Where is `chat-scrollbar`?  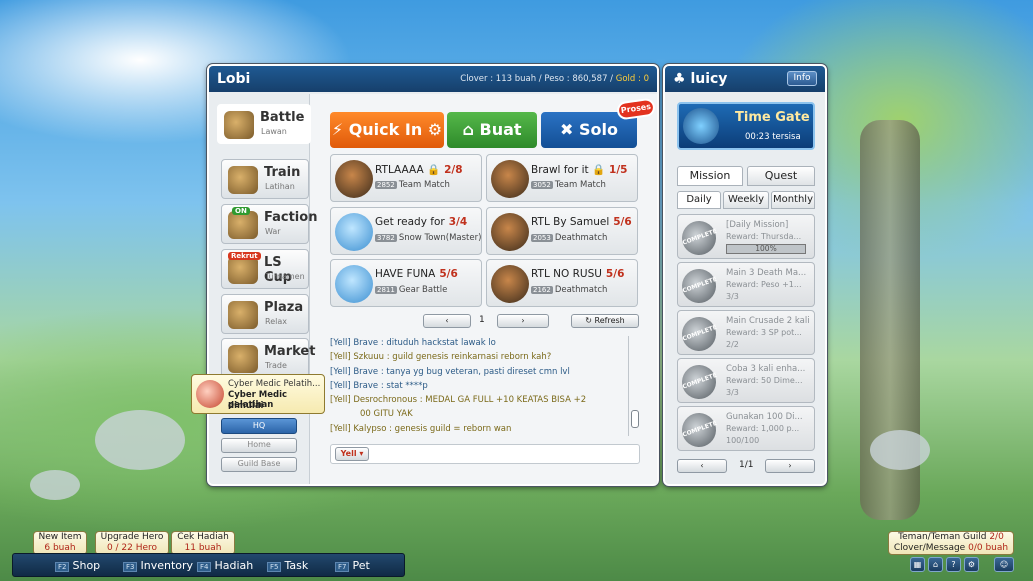
chat-scrollbar is located at coordinates (634, 386).